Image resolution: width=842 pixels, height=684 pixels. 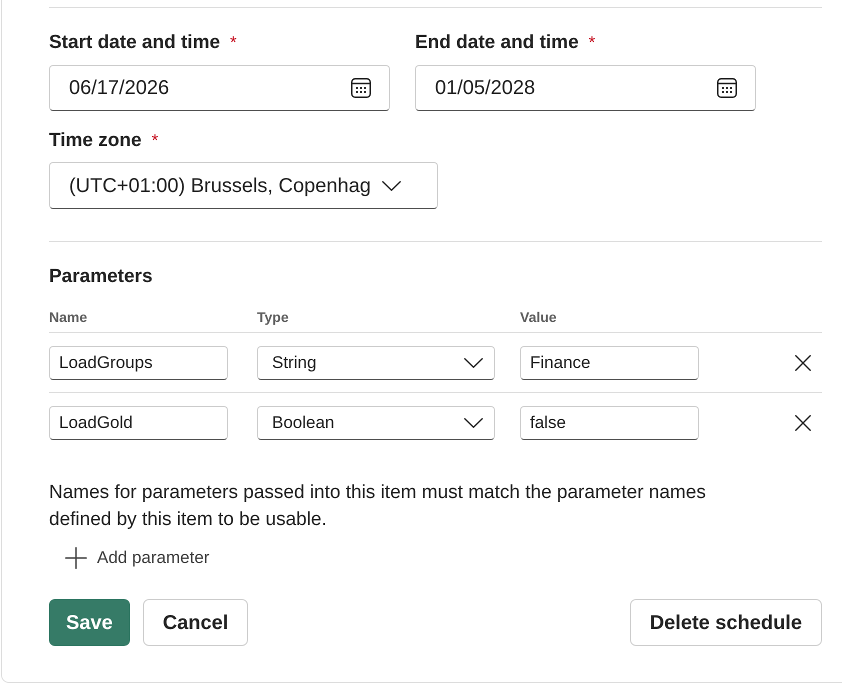 I want to click on plus-icon, so click(x=76, y=558).